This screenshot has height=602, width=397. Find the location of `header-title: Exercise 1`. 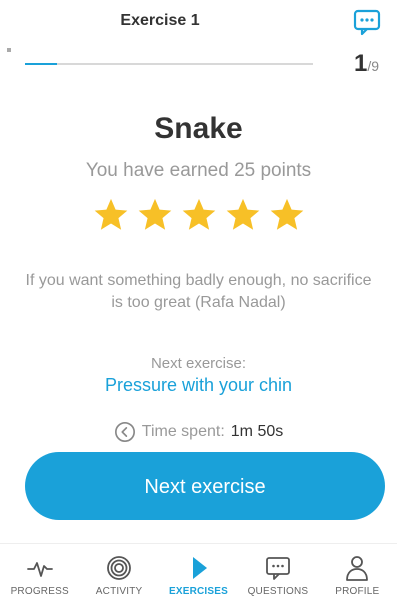

header-title: Exercise 1 is located at coordinates (160, 20).